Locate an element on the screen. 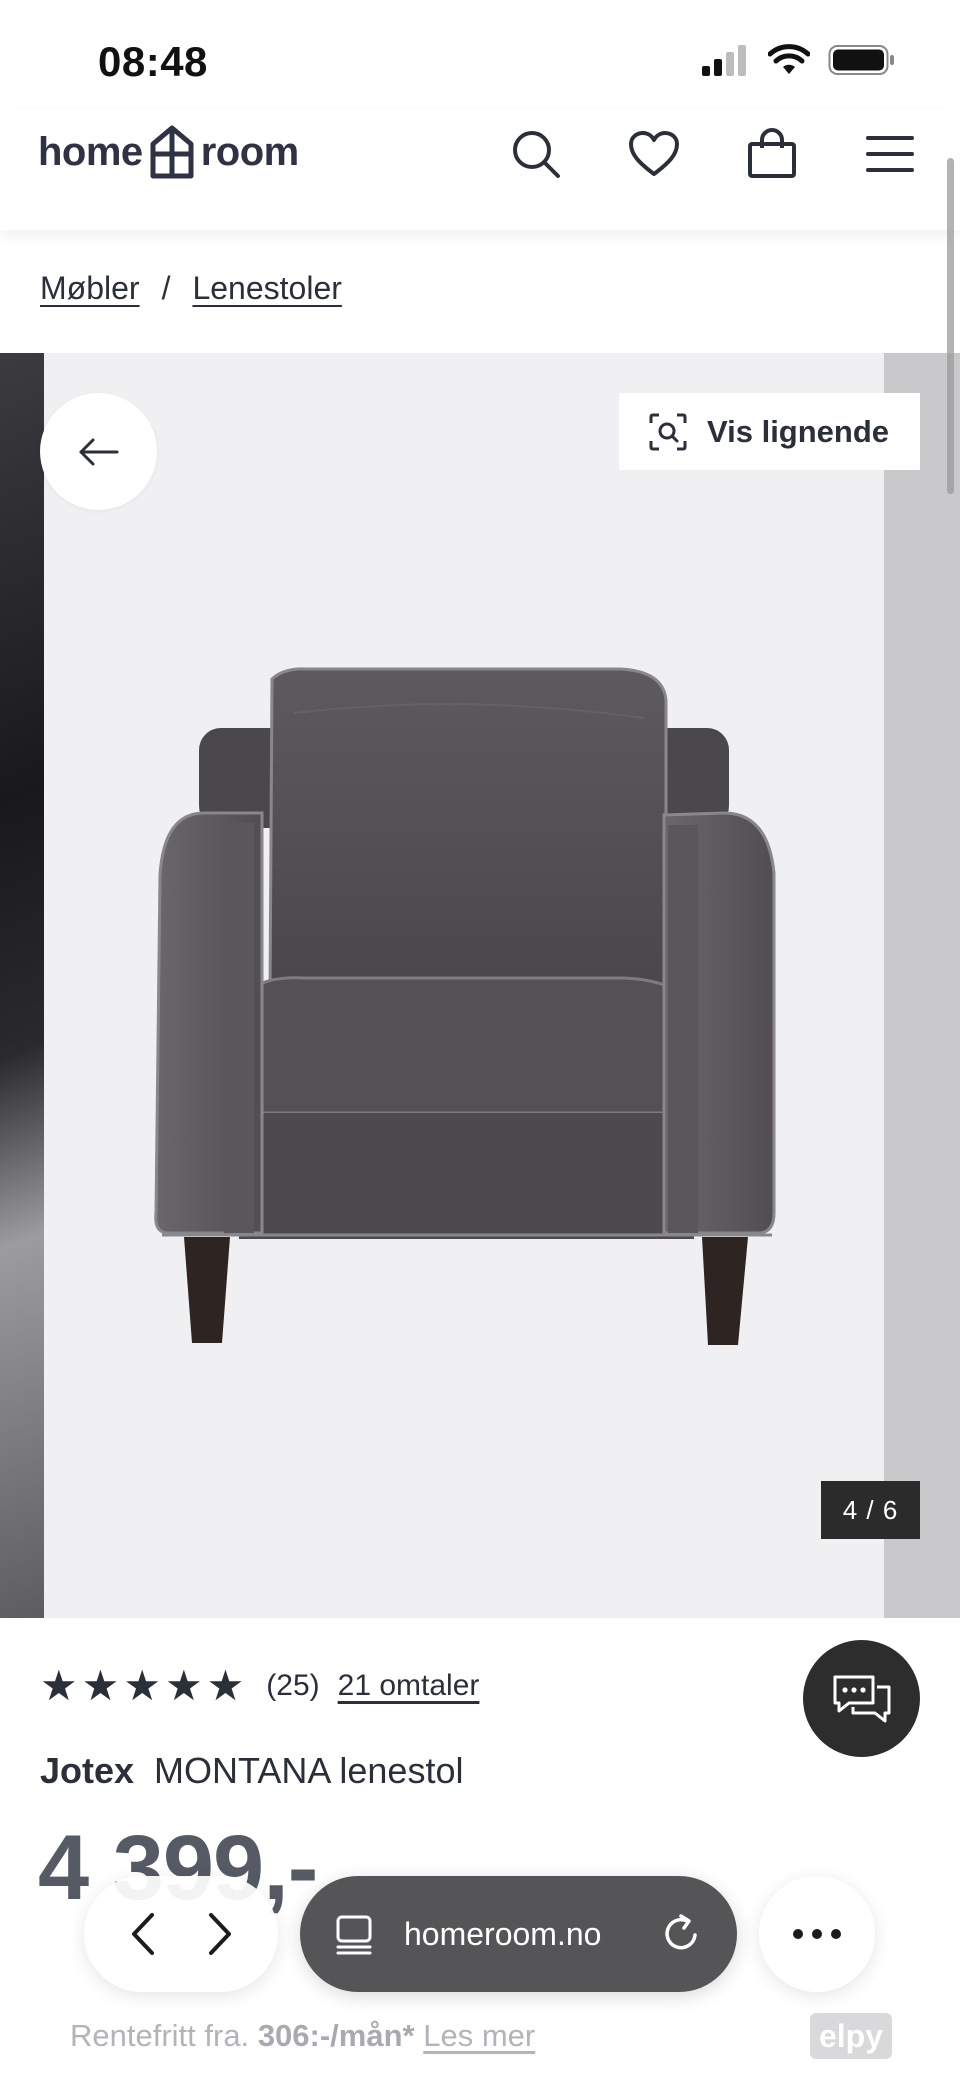 This screenshot has height=2078, width=960. find-similar-button: Vis lignende is located at coordinates (769, 431).